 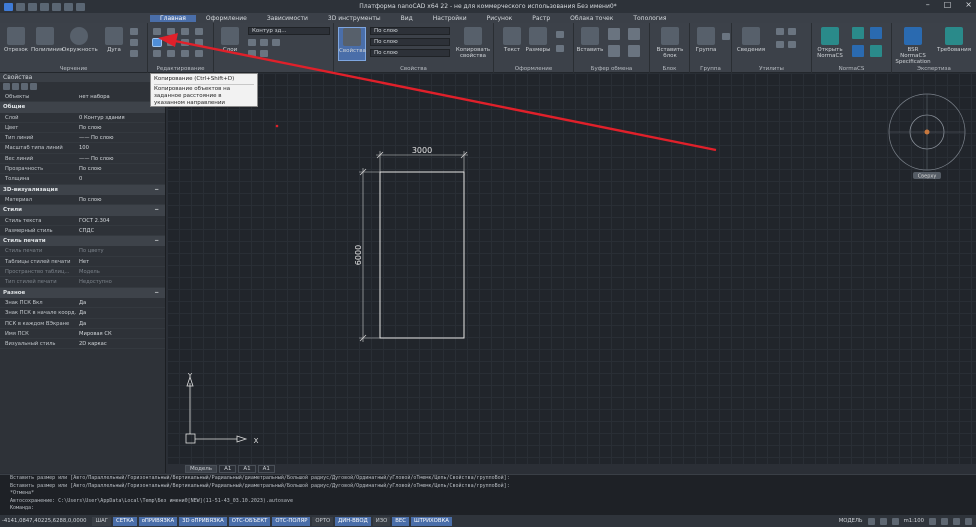 What do you see at coordinates (913, 46) in the screenshot?
I see `bsr-specification-button: BSR NormaCS Specification` at bounding box center [913, 46].